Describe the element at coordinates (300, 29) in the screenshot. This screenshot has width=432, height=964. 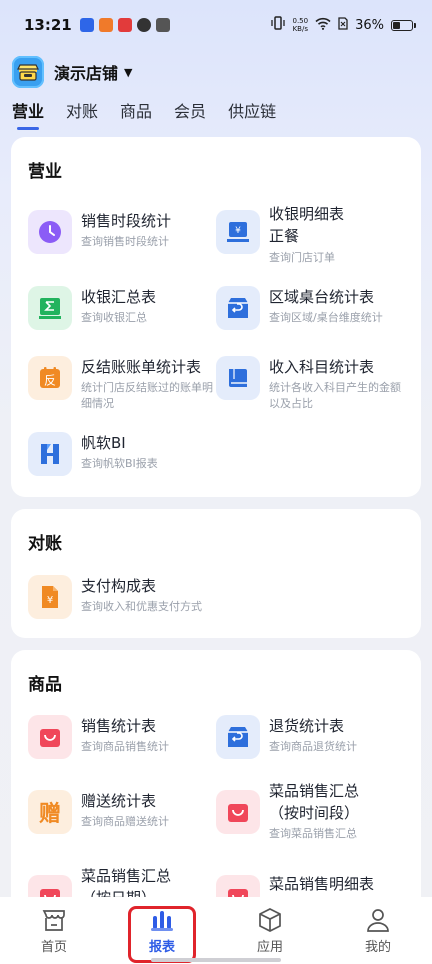
I see `speed-unit: KB/s` at that location.